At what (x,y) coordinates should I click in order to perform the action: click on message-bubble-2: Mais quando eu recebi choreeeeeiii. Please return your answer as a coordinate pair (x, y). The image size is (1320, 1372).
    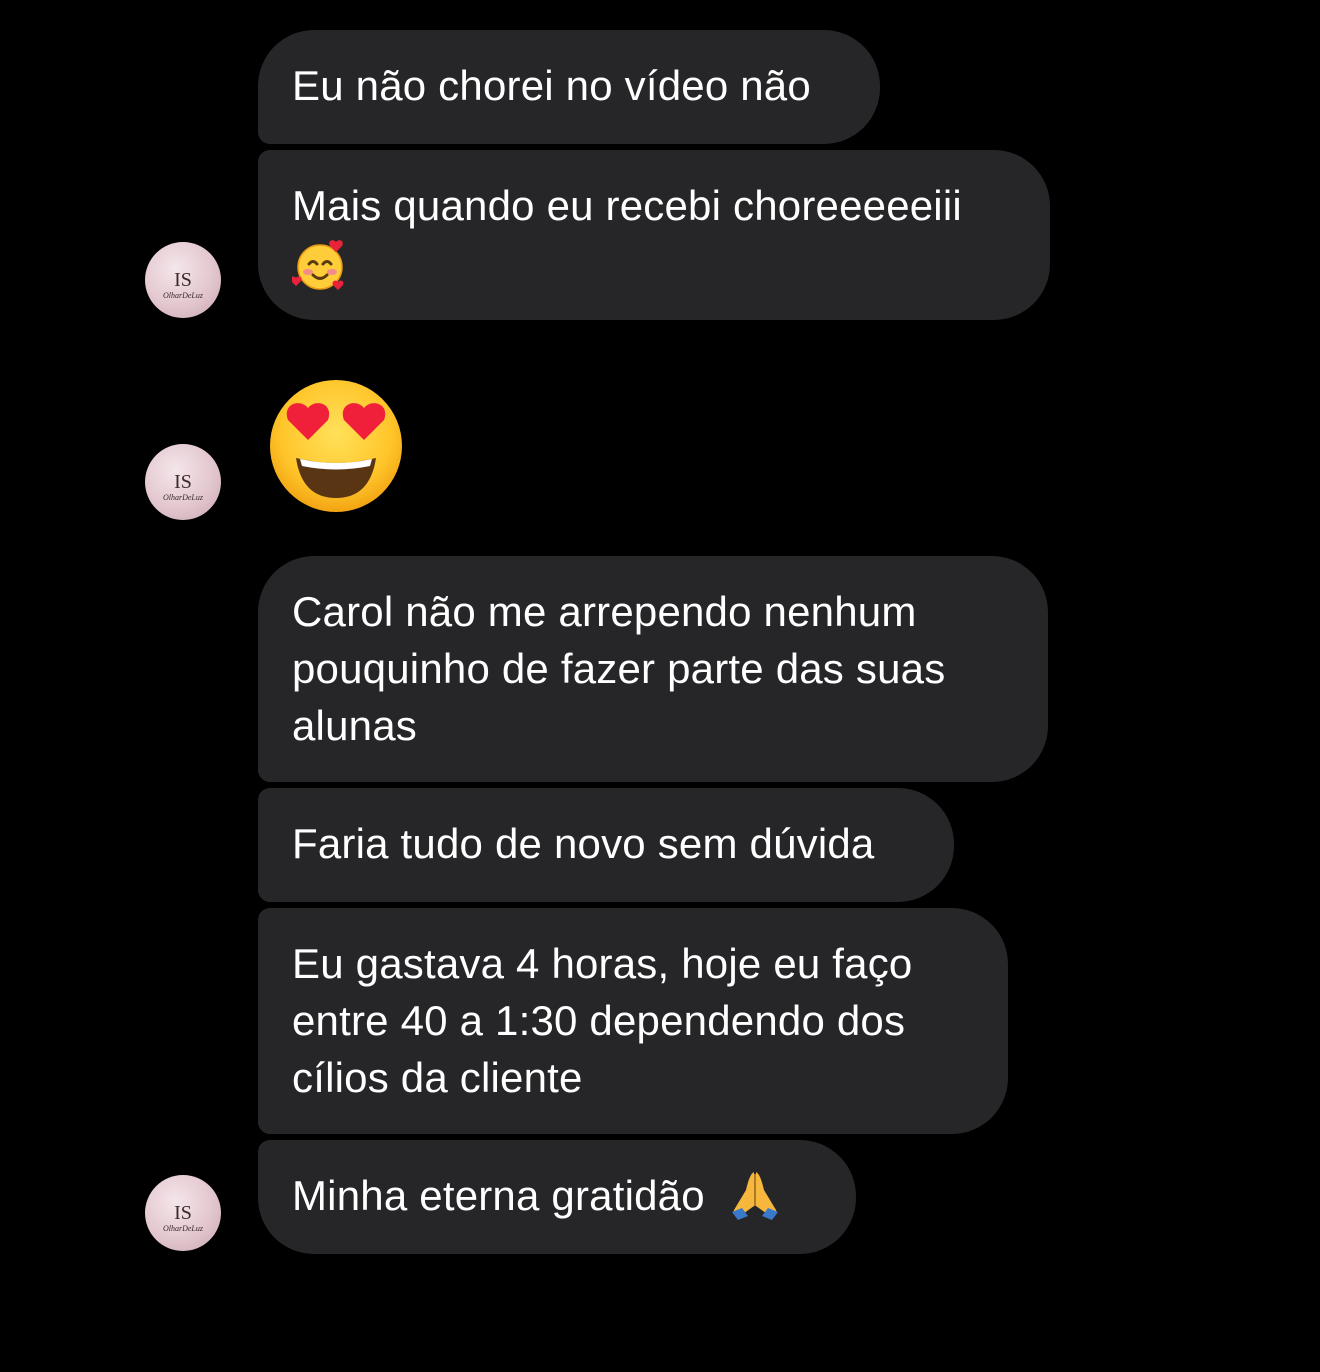
    Looking at the image, I should click on (654, 235).